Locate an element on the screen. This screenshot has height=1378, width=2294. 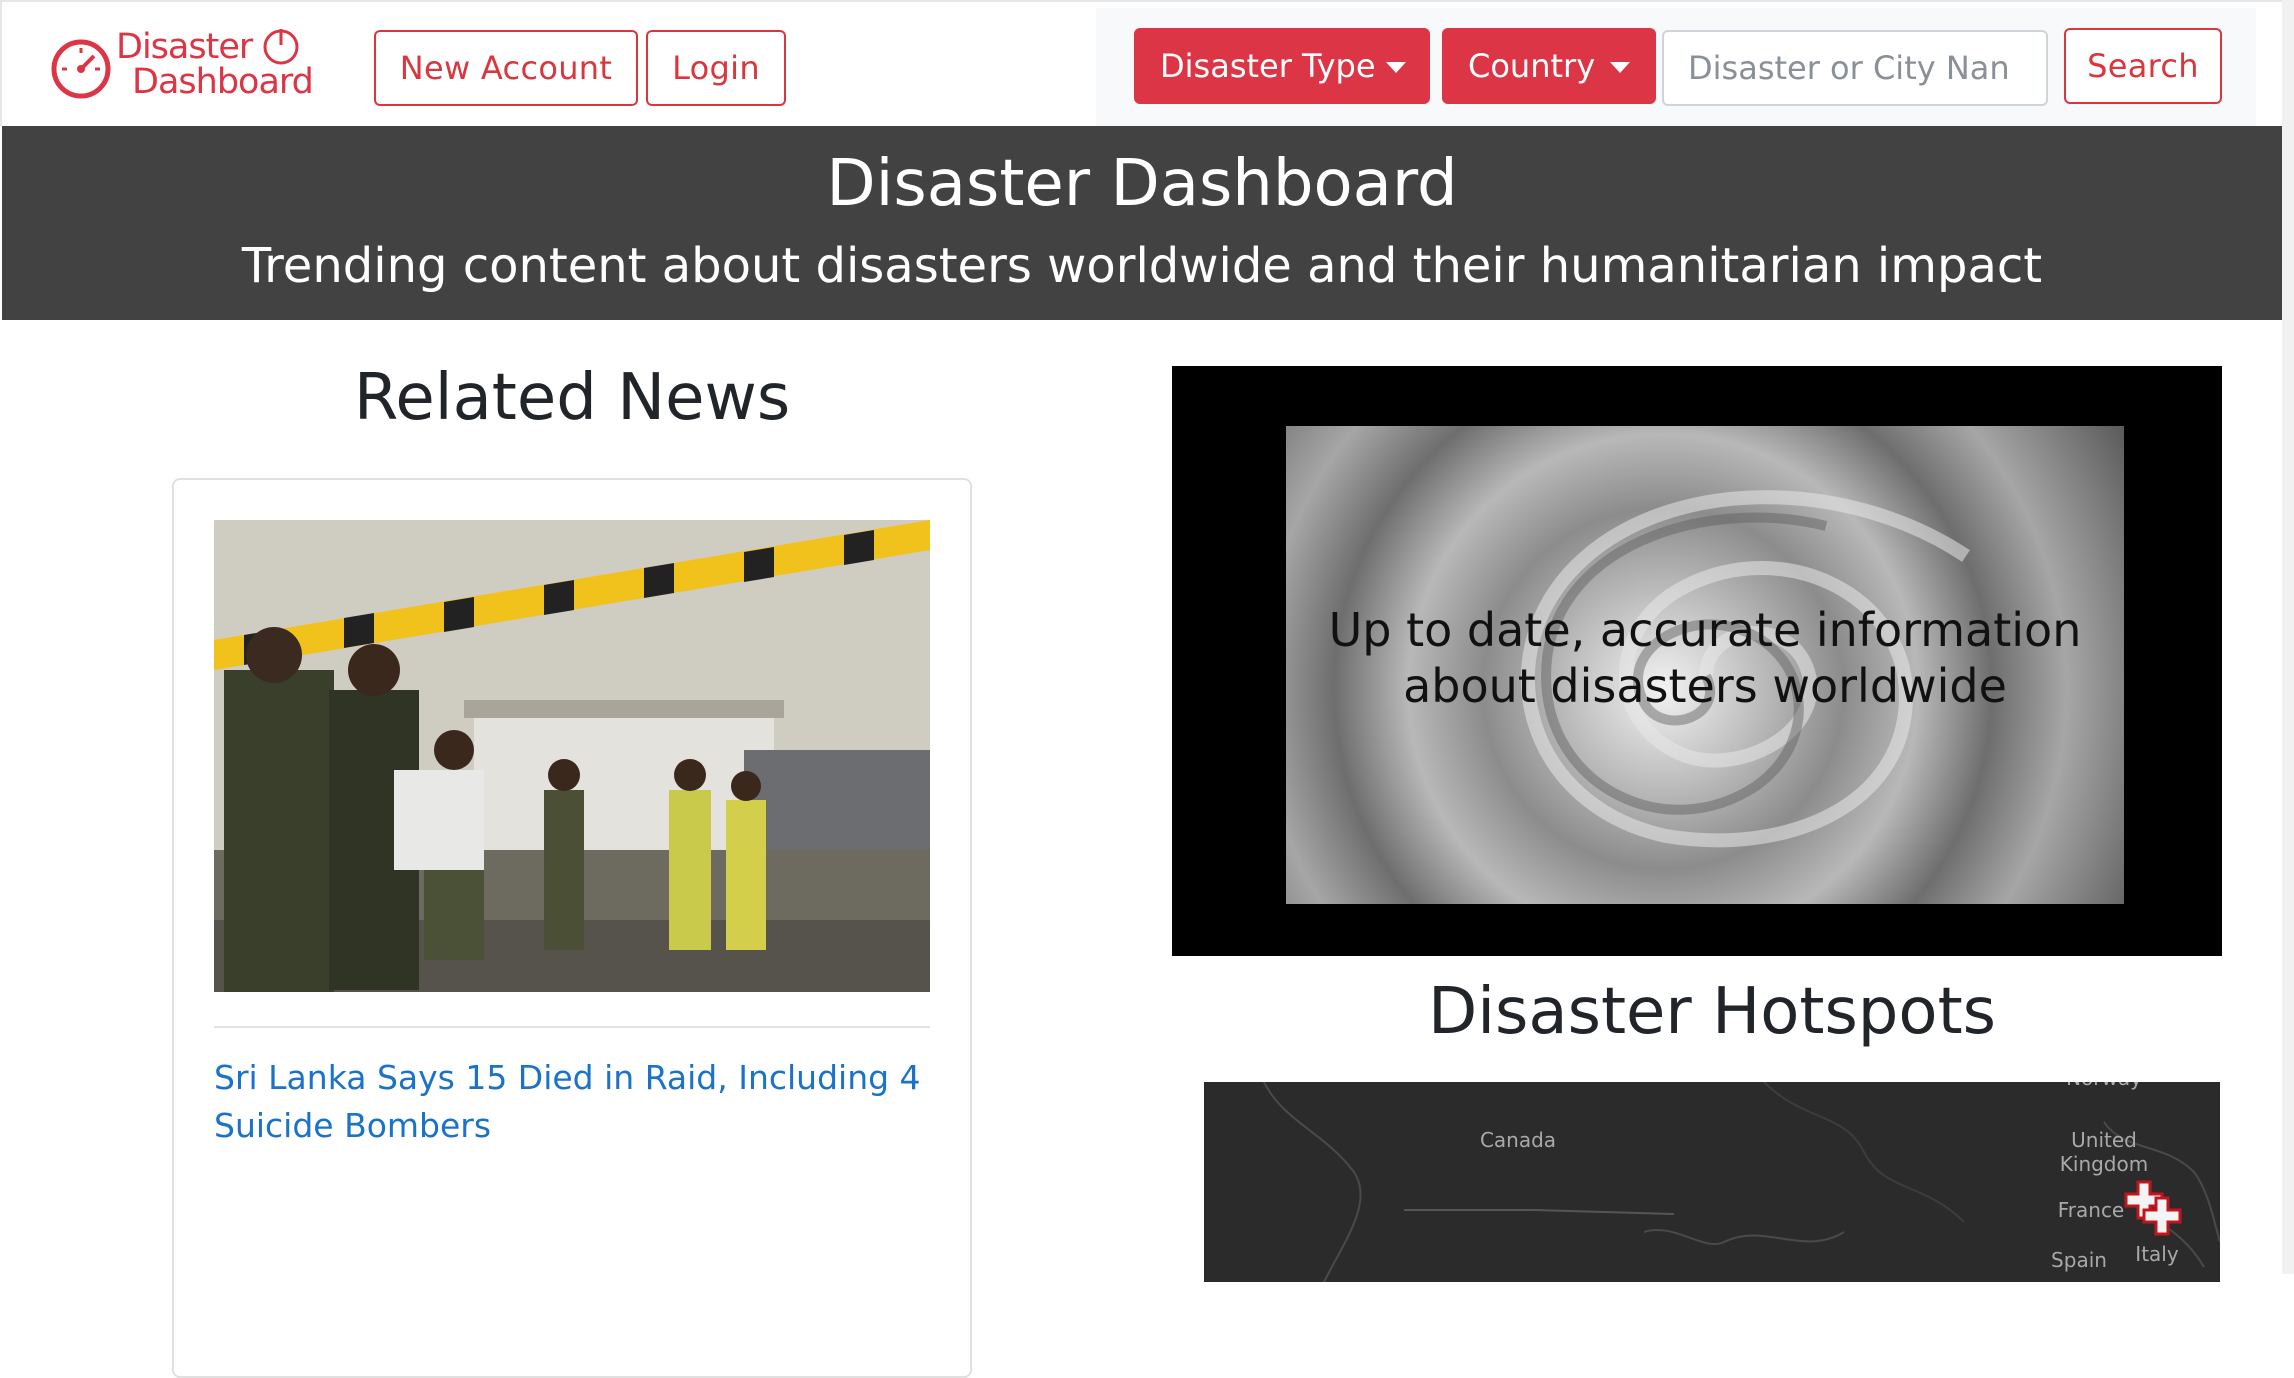
news-photo is located at coordinates (572, 756).